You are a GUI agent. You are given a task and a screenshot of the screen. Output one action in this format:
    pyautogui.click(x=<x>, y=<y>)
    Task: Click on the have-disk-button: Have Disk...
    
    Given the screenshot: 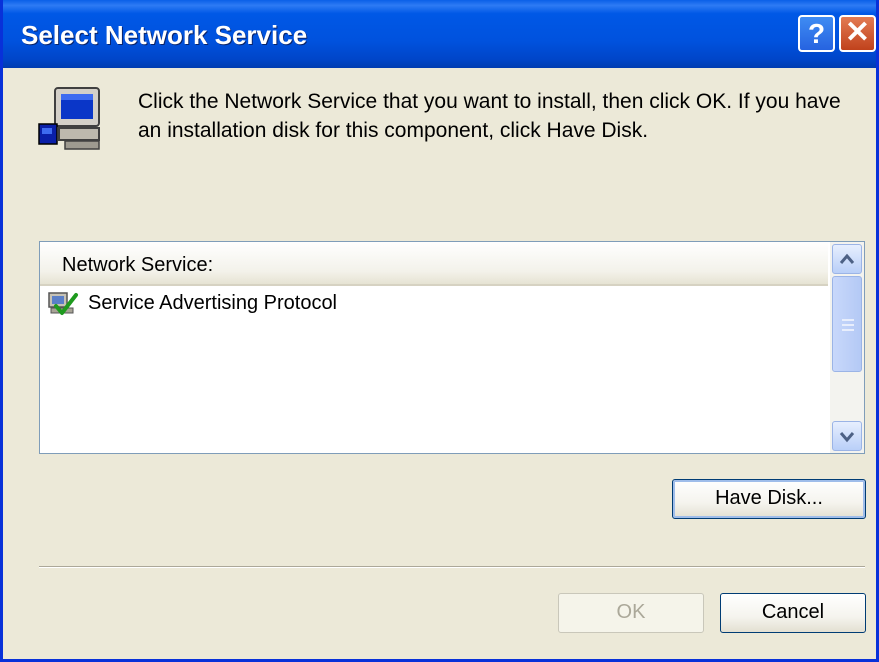 What is the action you would take?
    pyautogui.click(x=769, y=499)
    